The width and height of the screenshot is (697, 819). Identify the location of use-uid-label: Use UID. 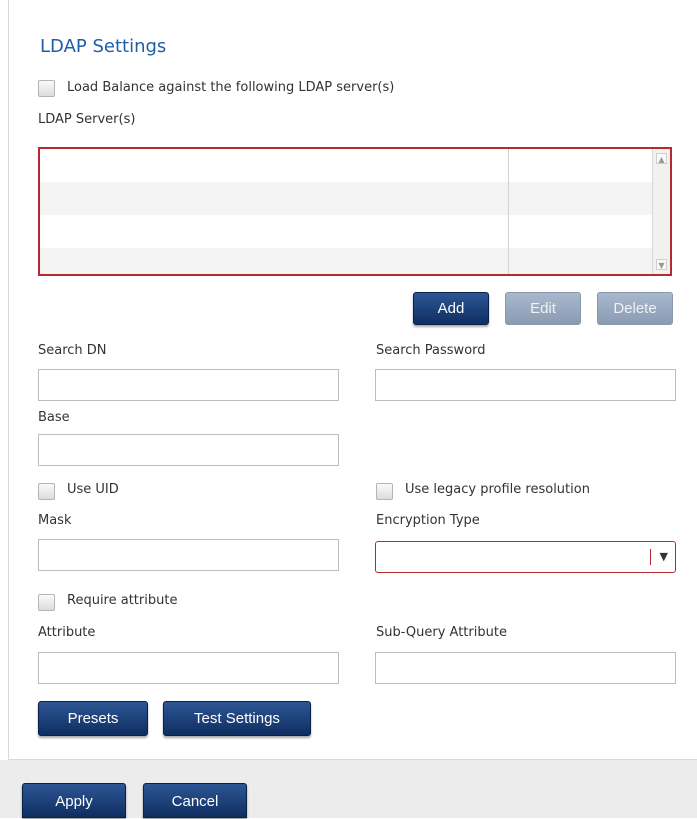
(93, 489).